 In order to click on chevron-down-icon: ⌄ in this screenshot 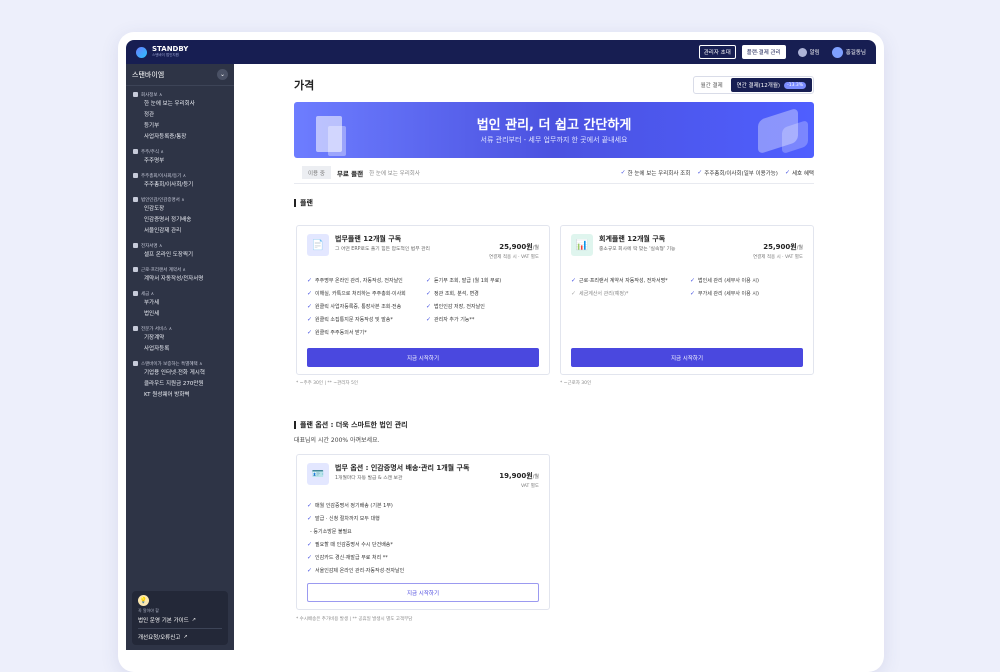, I will do `click(222, 74)`.